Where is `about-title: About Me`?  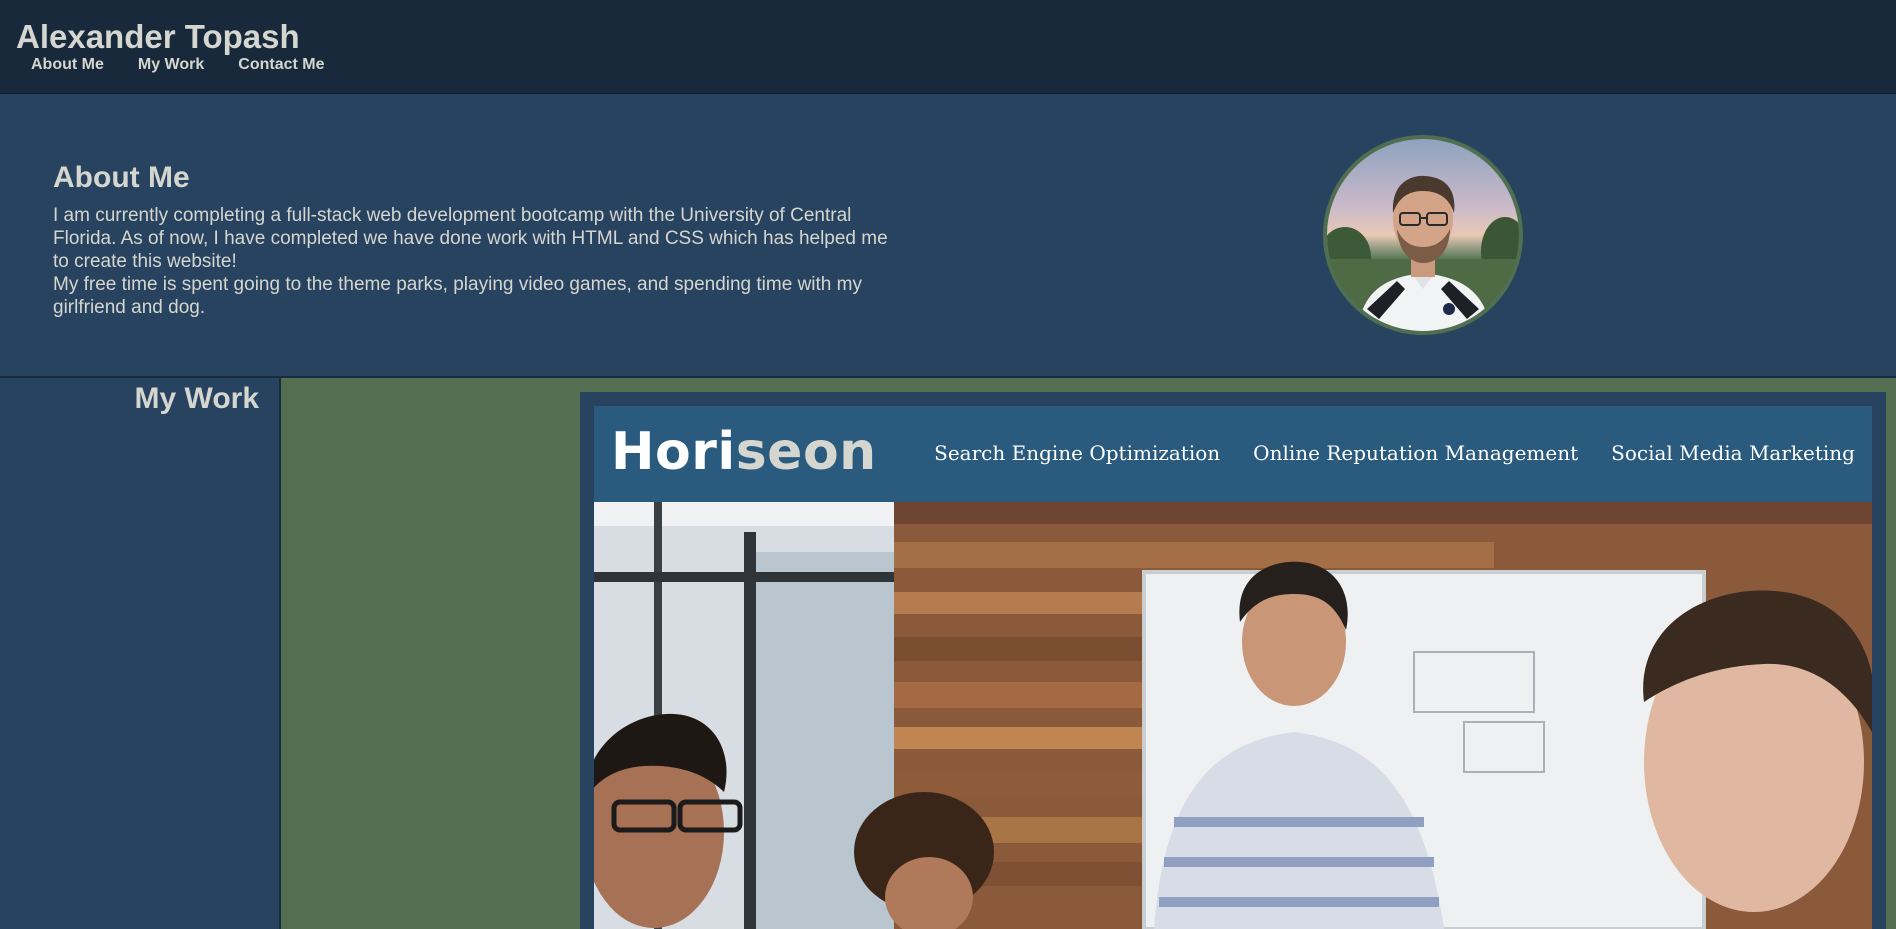 about-title: About Me is located at coordinates (121, 177).